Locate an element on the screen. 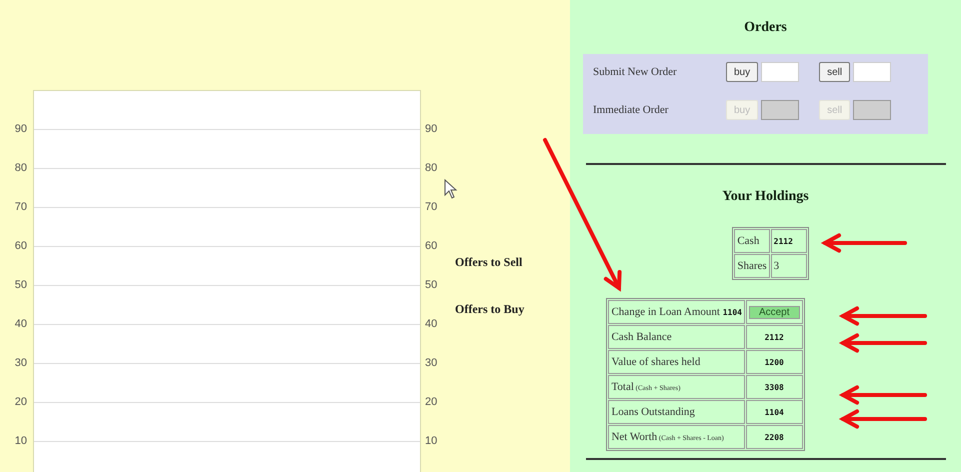  table-cell: 2208 is located at coordinates (774, 437).